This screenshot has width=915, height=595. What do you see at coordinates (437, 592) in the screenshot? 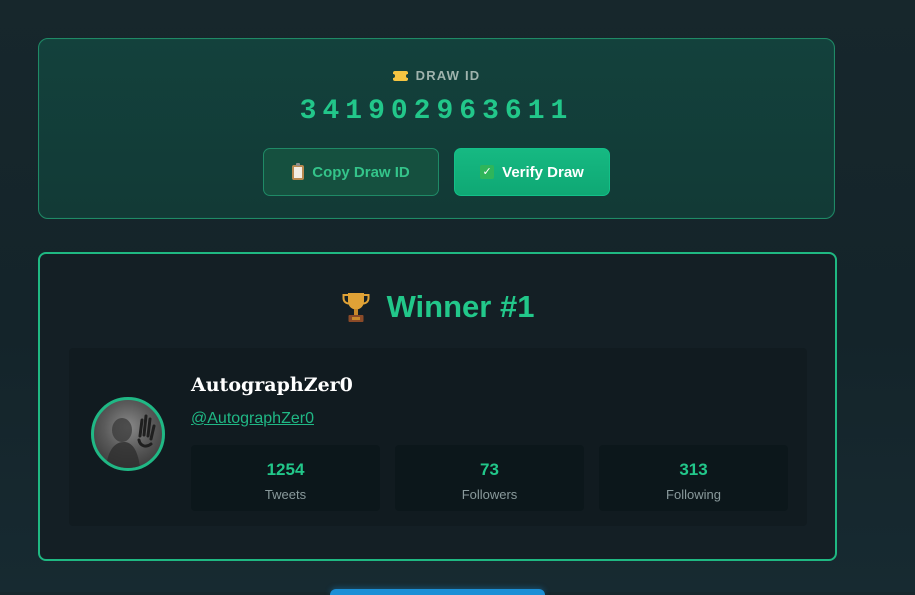
I see `bottom-action-button` at bounding box center [437, 592].